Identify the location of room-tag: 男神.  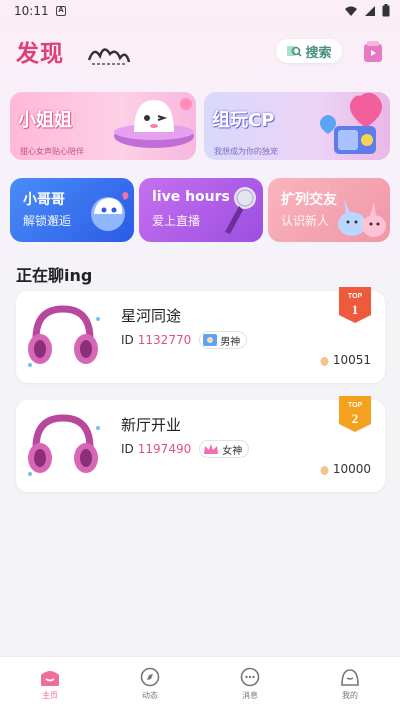
(223, 340).